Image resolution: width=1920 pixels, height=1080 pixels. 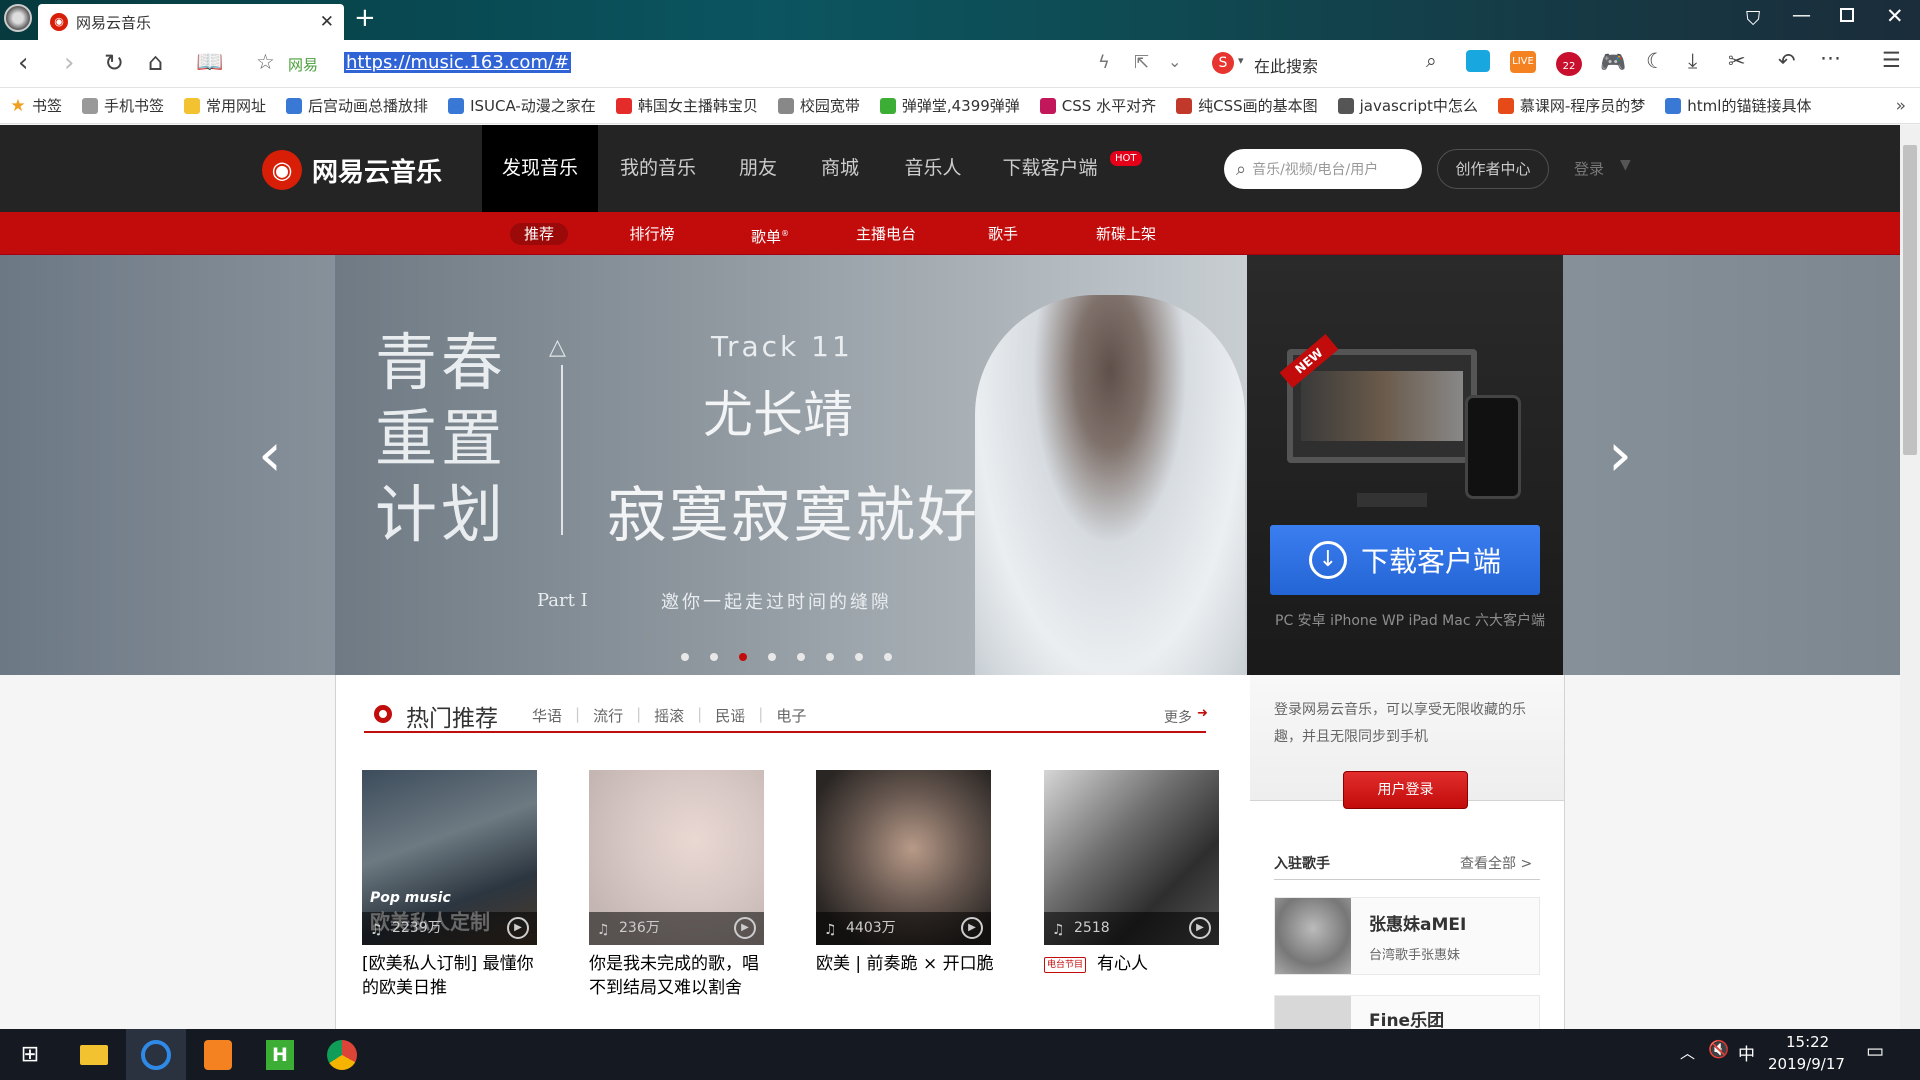 What do you see at coordinates (886, 234) in the screenshot?
I see `subnav-radio: 主播电台` at bounding box center [886, 234].